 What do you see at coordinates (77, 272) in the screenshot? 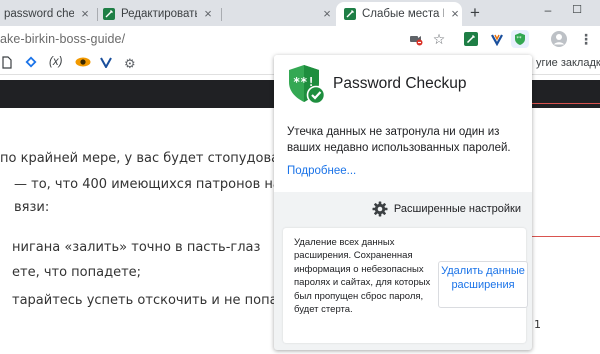
I see `article-line: ете, что попадете;` at bounding box center [77, 272].